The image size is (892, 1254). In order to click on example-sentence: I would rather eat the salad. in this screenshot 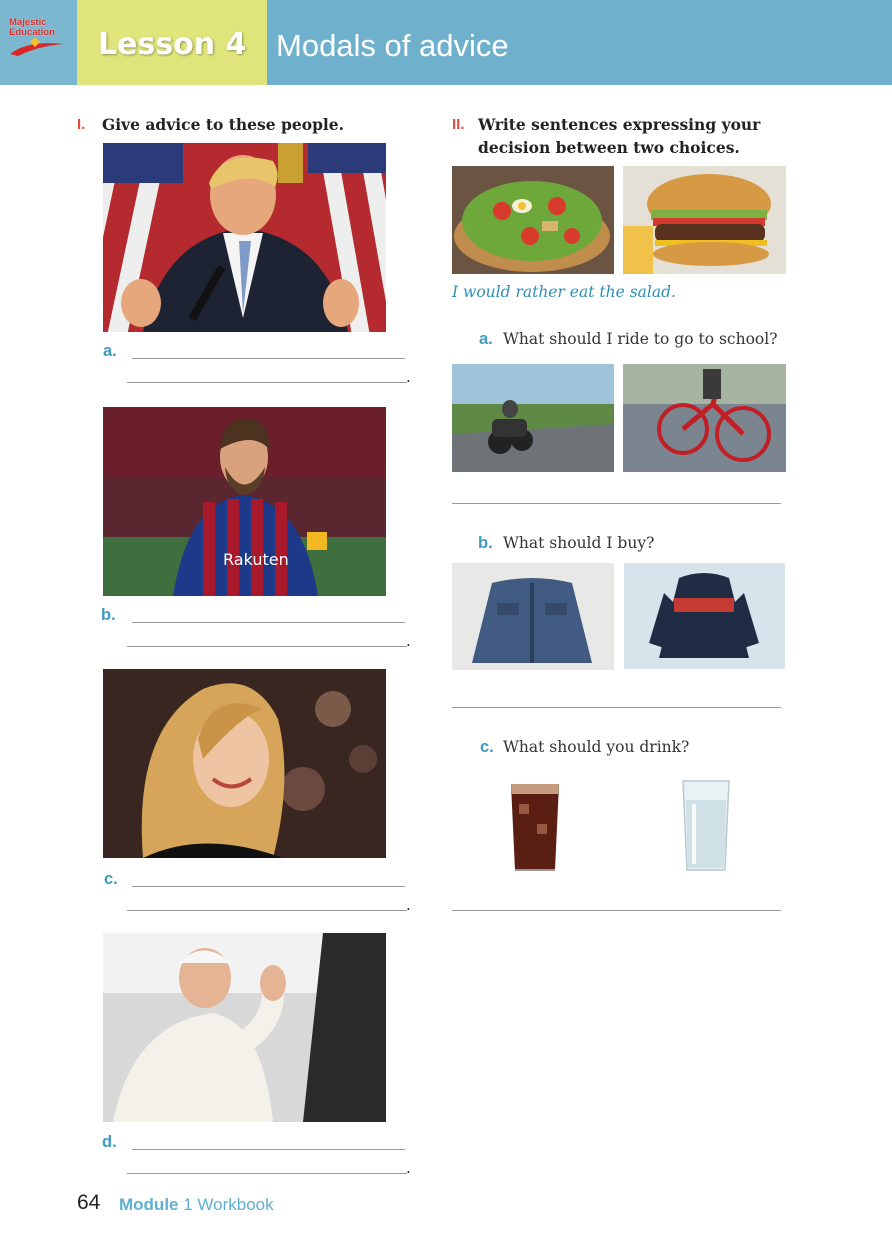, I will do `click(564, 292)`.